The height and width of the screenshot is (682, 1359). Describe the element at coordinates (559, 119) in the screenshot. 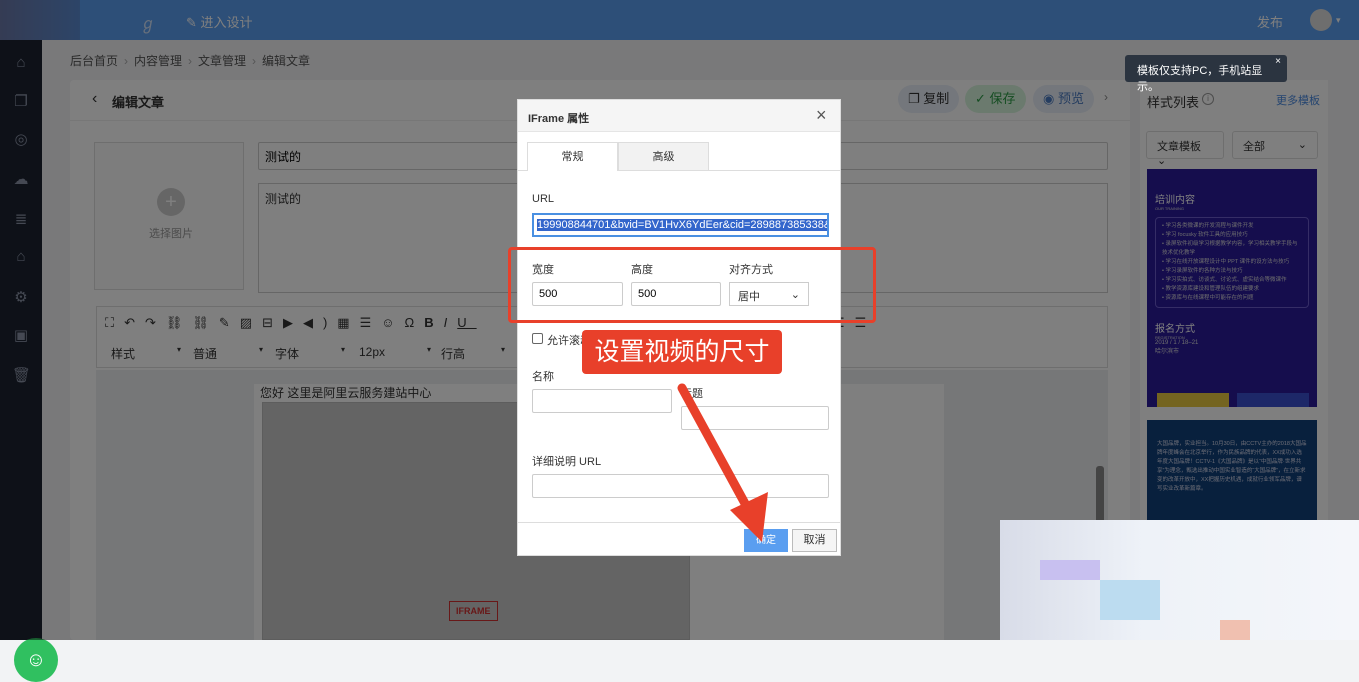

I see `dialog-title: IFrame 属性` at that location.